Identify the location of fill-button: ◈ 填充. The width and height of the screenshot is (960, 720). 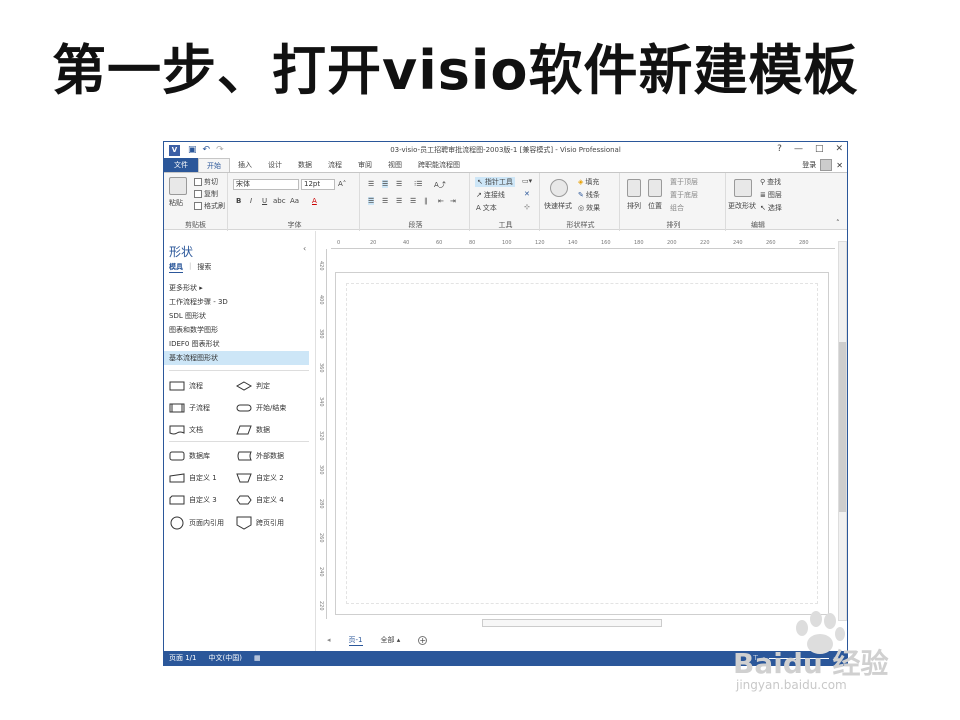
(588, 182).